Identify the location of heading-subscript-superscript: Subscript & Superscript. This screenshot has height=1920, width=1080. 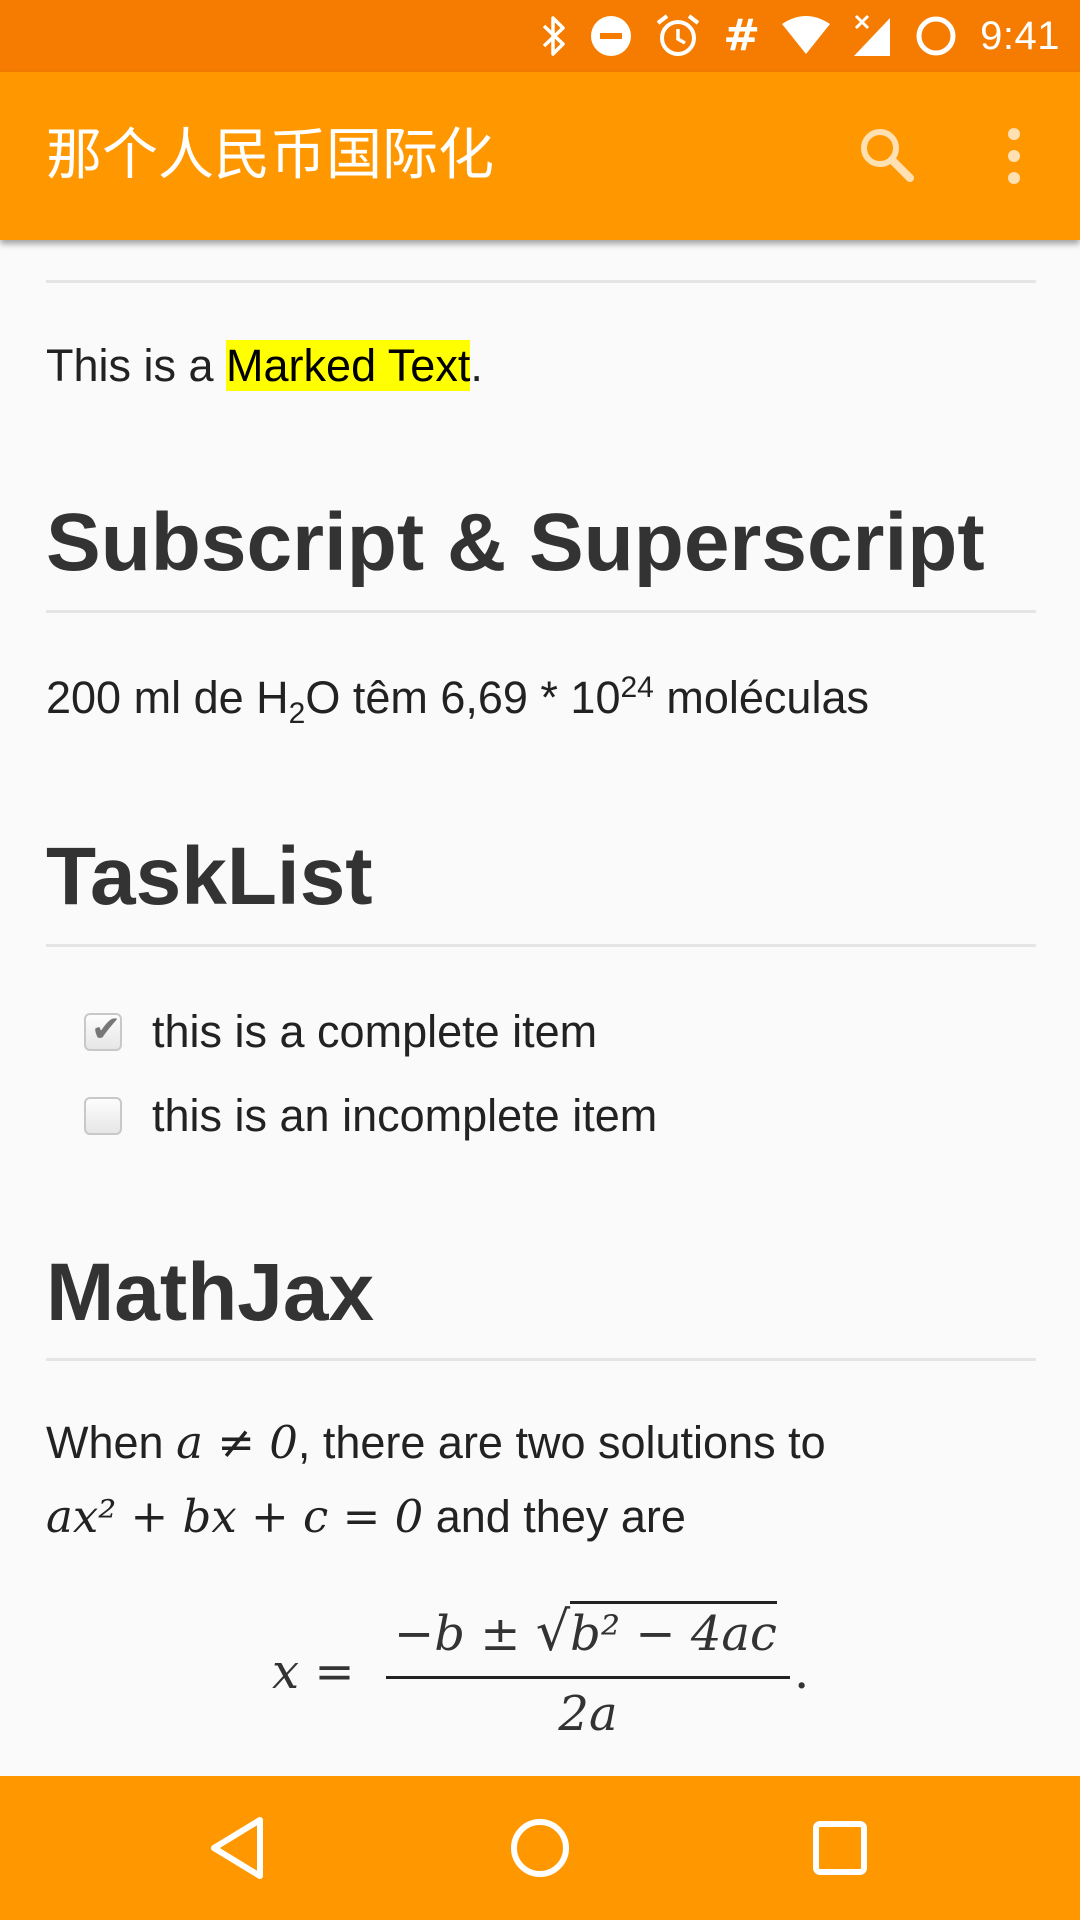
(515, 542).